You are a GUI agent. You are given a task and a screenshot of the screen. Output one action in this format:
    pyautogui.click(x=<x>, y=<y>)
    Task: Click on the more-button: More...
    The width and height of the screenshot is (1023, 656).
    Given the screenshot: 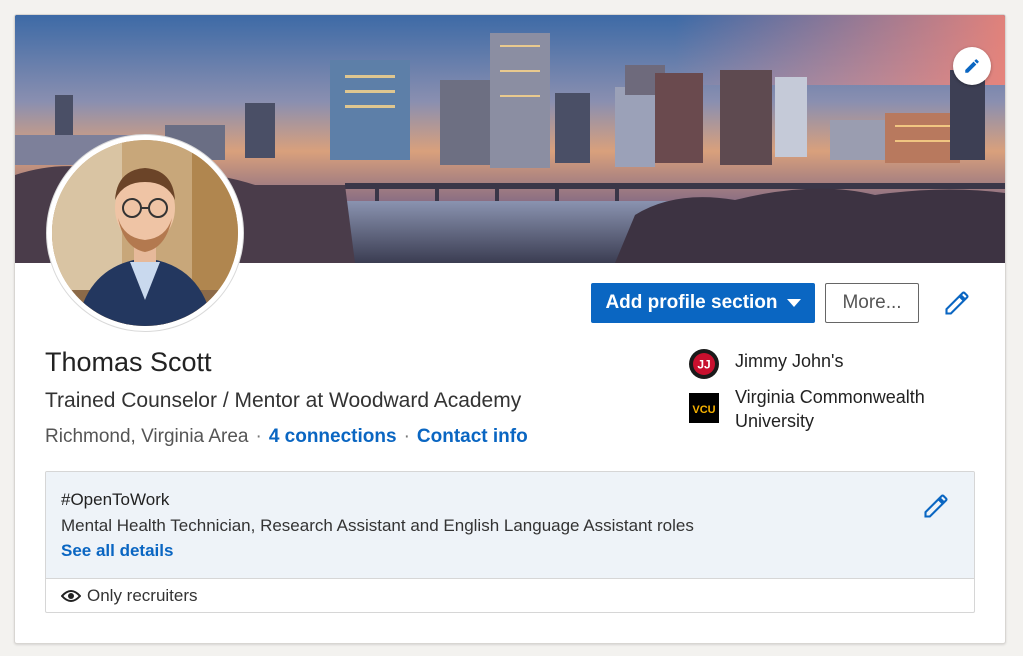 What is the action you would take?
    pyautogui.click(x=872, y=303)
    